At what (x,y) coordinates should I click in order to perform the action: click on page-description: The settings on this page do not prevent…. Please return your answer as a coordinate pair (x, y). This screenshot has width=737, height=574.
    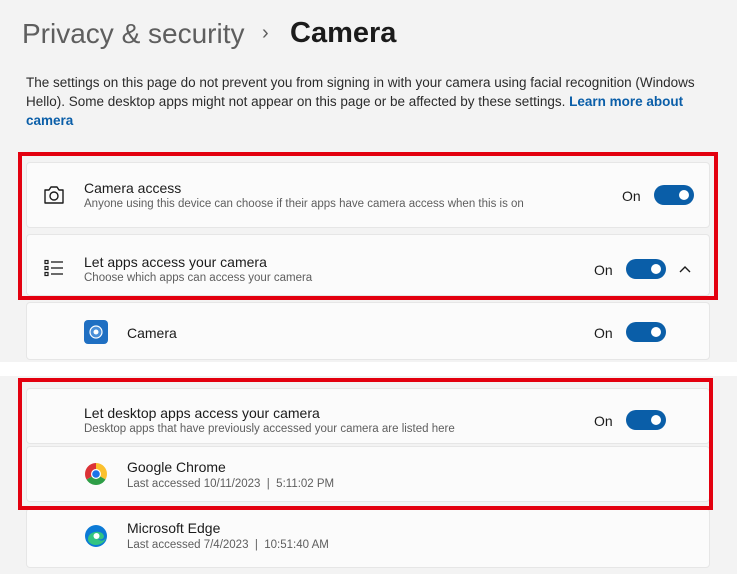
    Looking at the image, I should click on (366, 101).